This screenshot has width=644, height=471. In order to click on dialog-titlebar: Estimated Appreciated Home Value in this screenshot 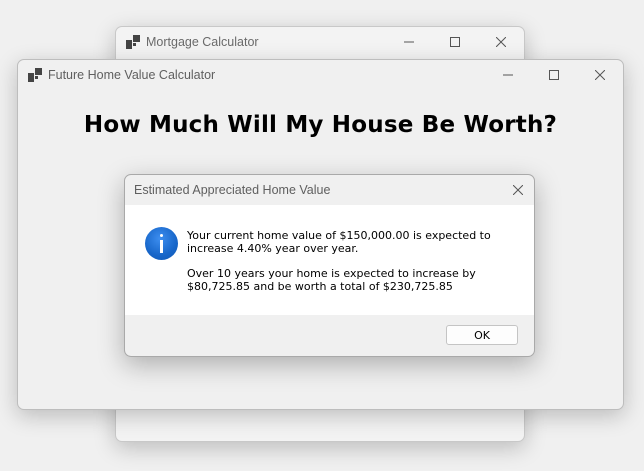, I will do `click(329, 190)`.